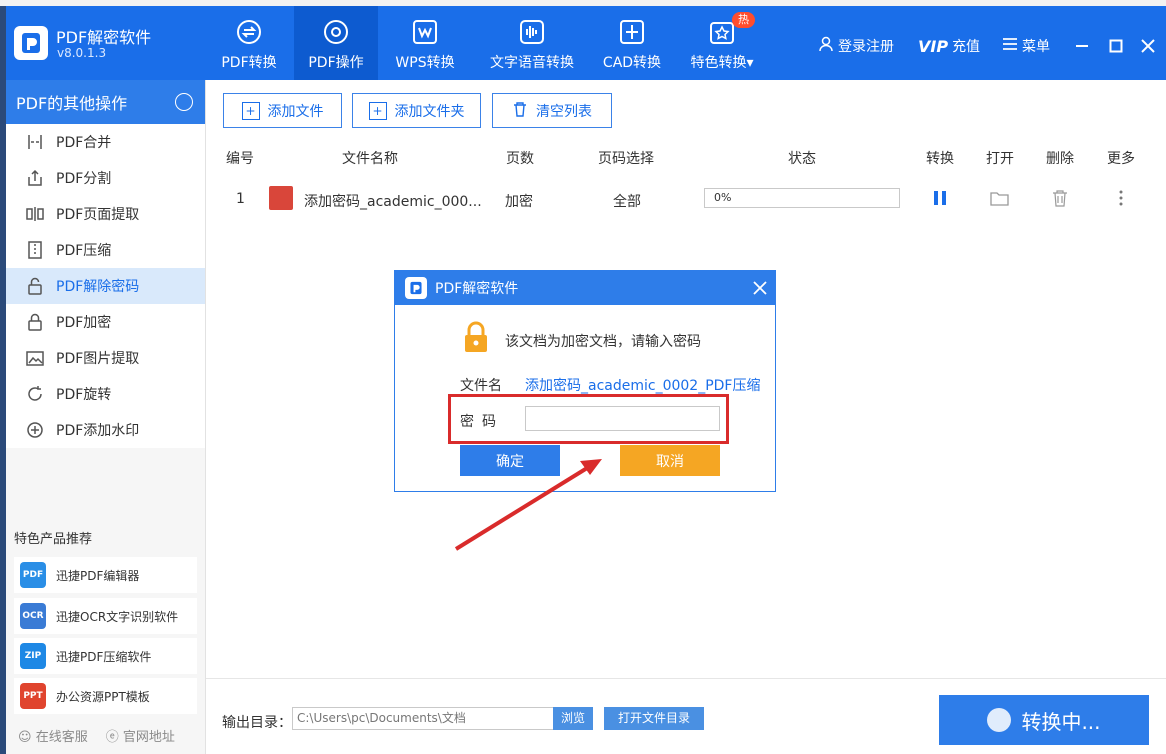 This screenshot has height=754, width=1166. Describe the element at coordinates (802, 159) in the screenshot. I see `col-status: 状态` at that location.